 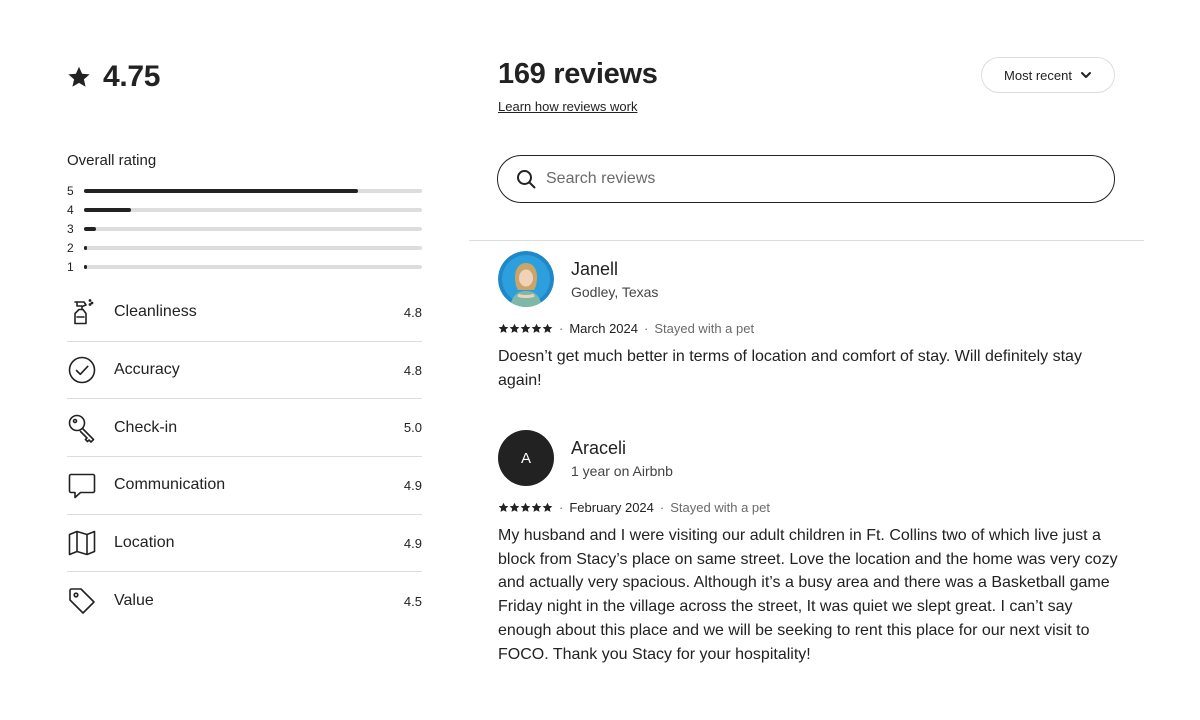 I want to click on review-header: Janell Godley, Texas, so click(x=808, y=279).